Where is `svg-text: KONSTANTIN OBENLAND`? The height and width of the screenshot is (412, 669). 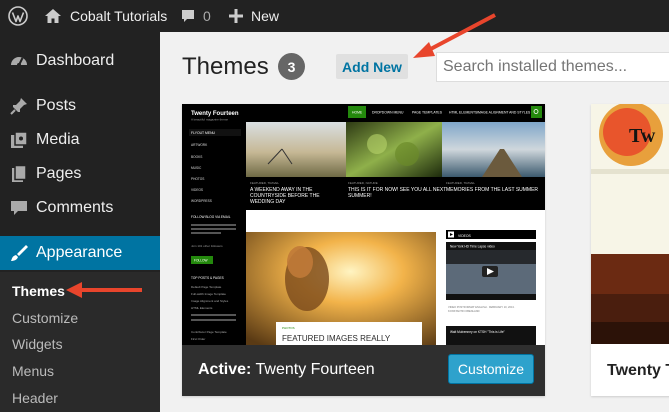
svg-text: KONSTANTIN OBENLAND is located at coordinates (464, 311).